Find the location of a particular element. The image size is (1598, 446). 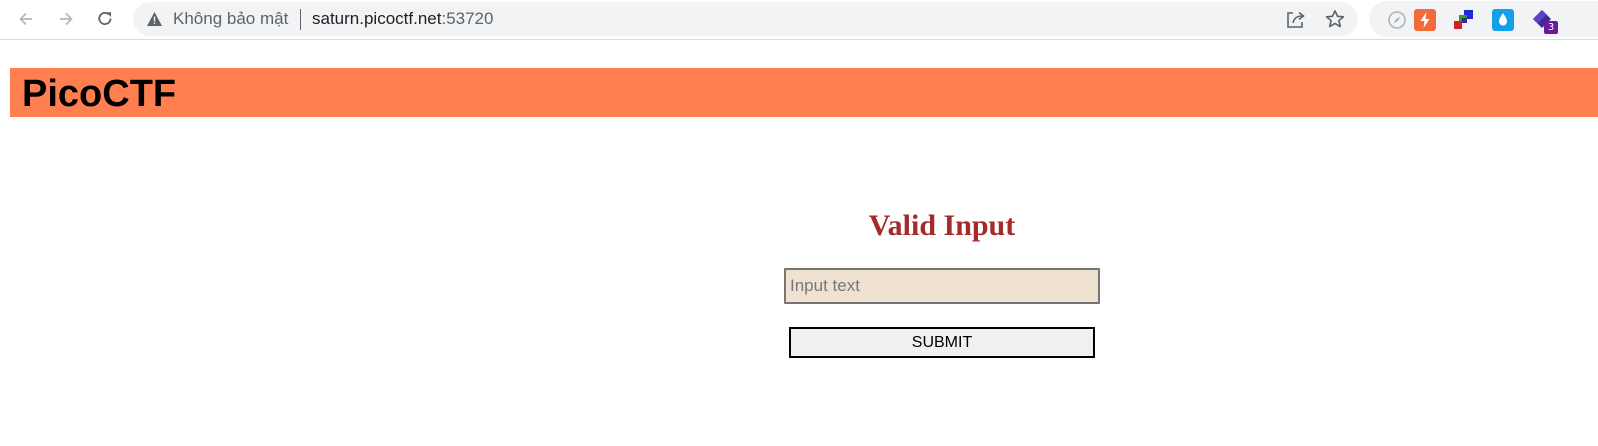

back-button is located at coordinates (26, 19).